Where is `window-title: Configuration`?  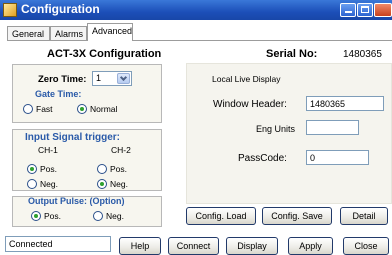
window-title: Configuration is located at coordinates (60, 9).